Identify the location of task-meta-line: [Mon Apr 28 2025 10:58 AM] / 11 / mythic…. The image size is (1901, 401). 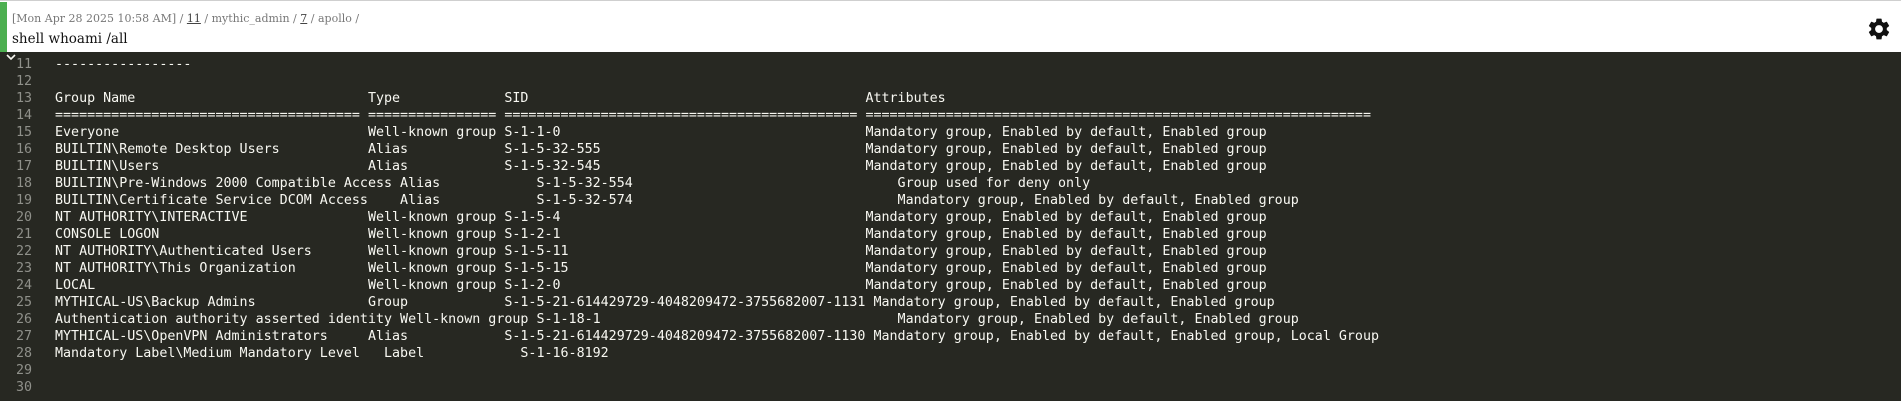
(185, 18).